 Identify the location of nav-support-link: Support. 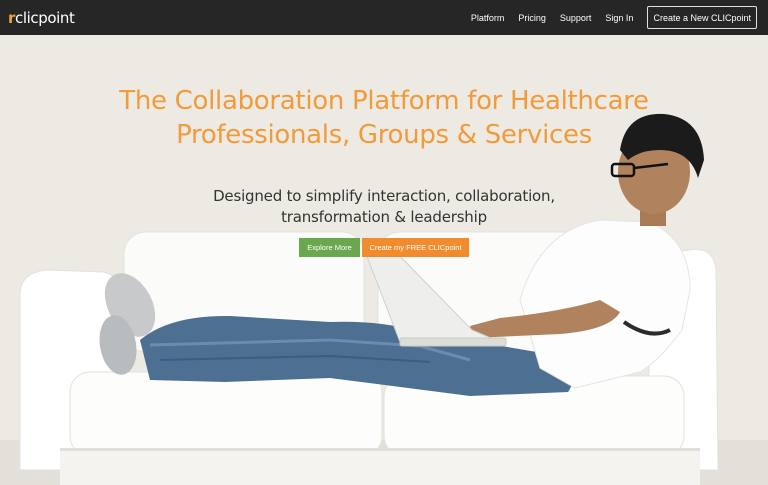
(576, 18).